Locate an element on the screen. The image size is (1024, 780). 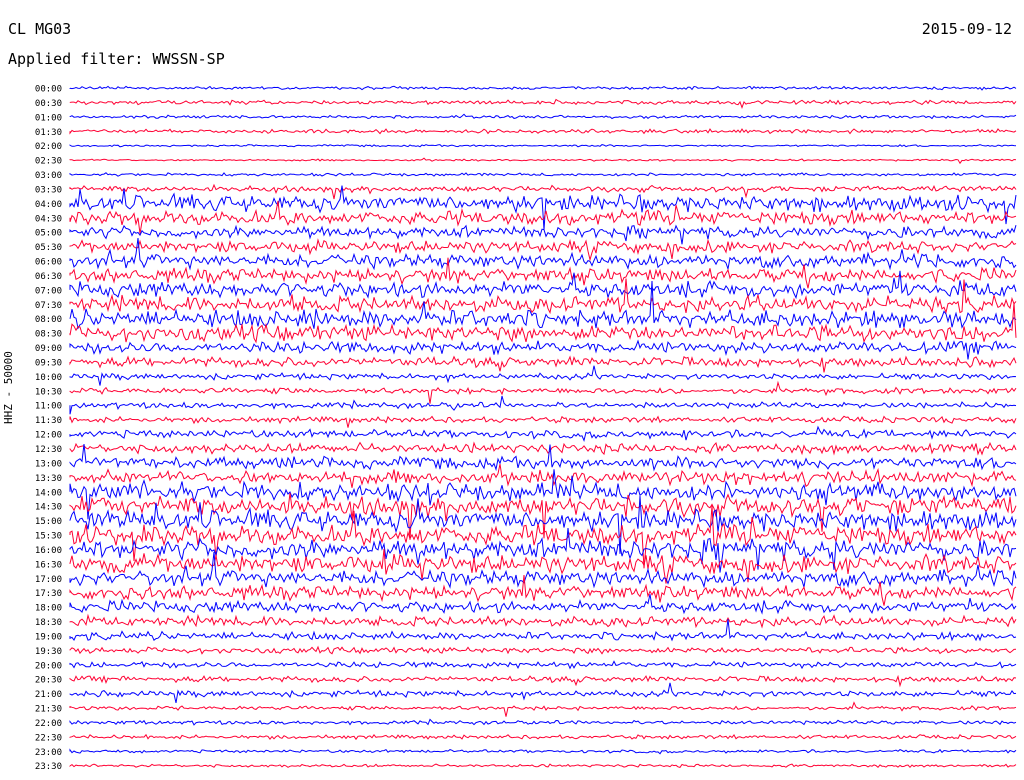
time-tick-label: 05:30 is located at coordinates (48, 248).